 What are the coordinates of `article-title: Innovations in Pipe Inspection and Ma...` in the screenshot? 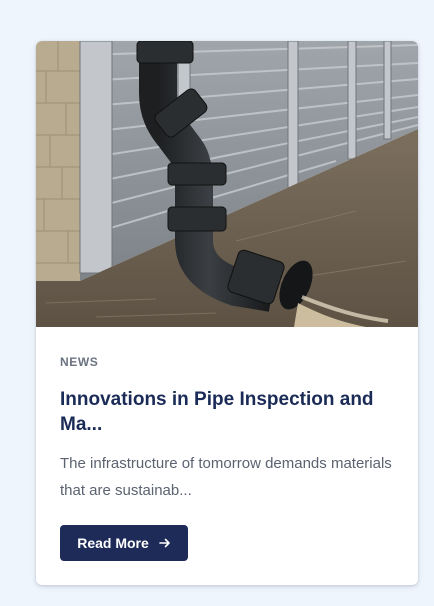 It's located at (230, 412).